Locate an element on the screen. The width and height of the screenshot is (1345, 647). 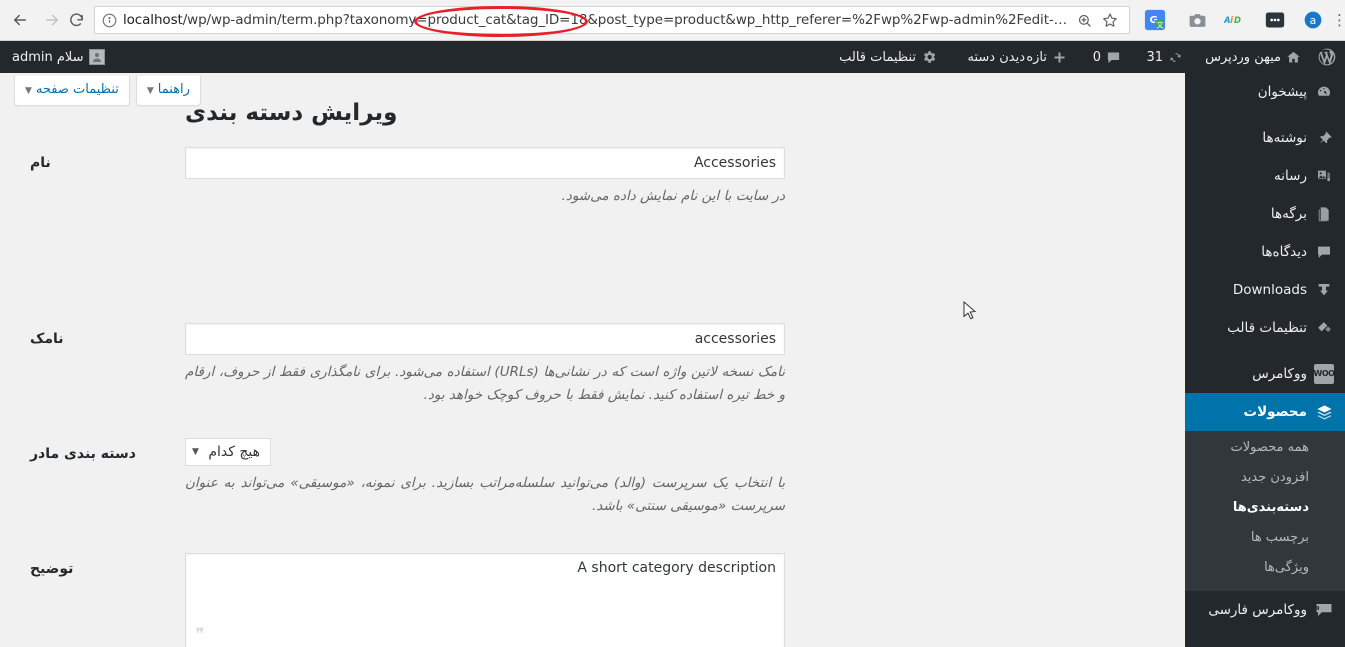
adminbar-my-account: سلام admin is located at coordinates (58, 57).